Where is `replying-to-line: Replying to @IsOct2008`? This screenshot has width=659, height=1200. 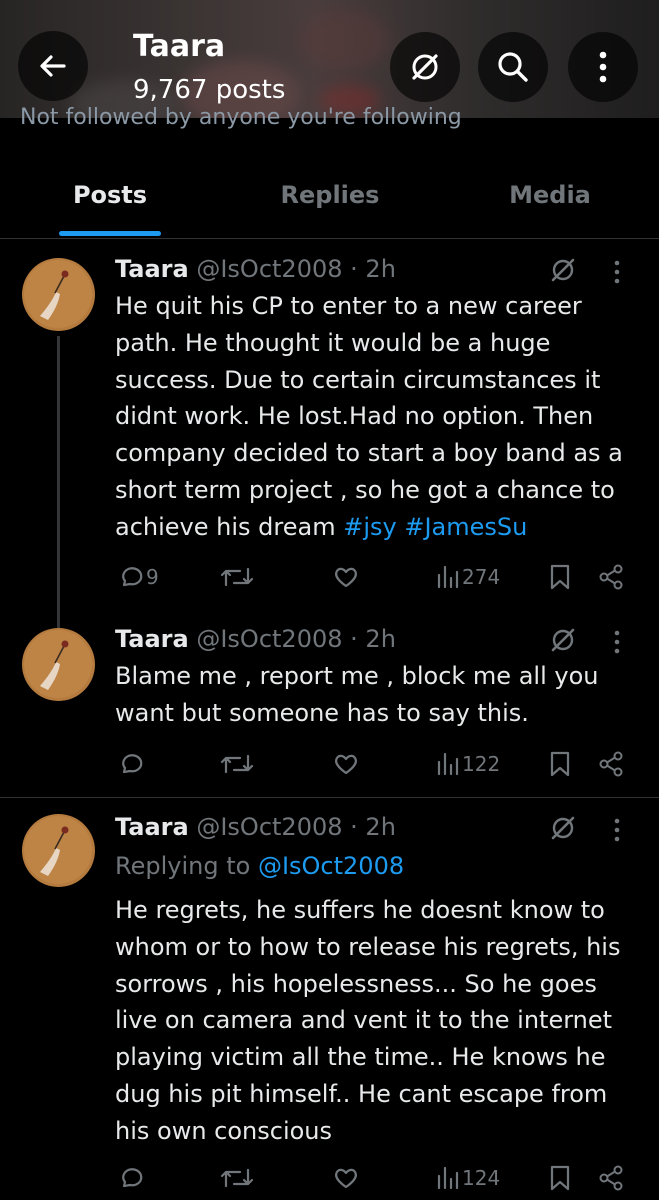
replying-to-line: Replying to @IsOct2008 is located at coordinates (259, 866).